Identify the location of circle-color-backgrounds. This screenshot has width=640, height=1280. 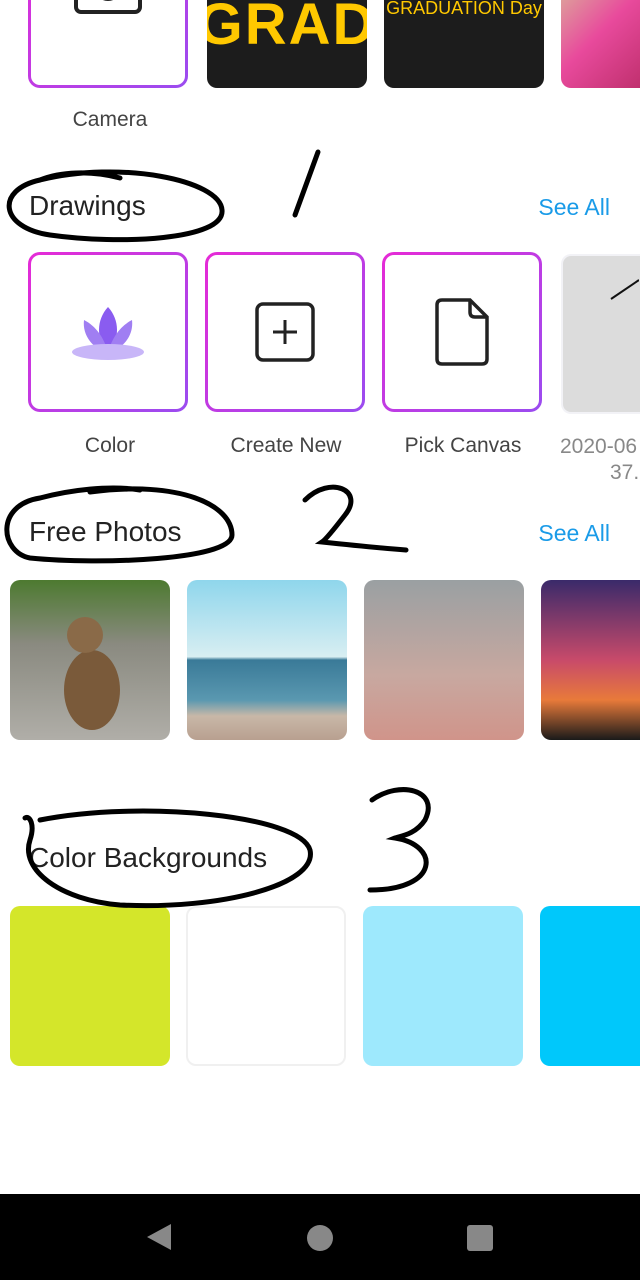
(167, 858).